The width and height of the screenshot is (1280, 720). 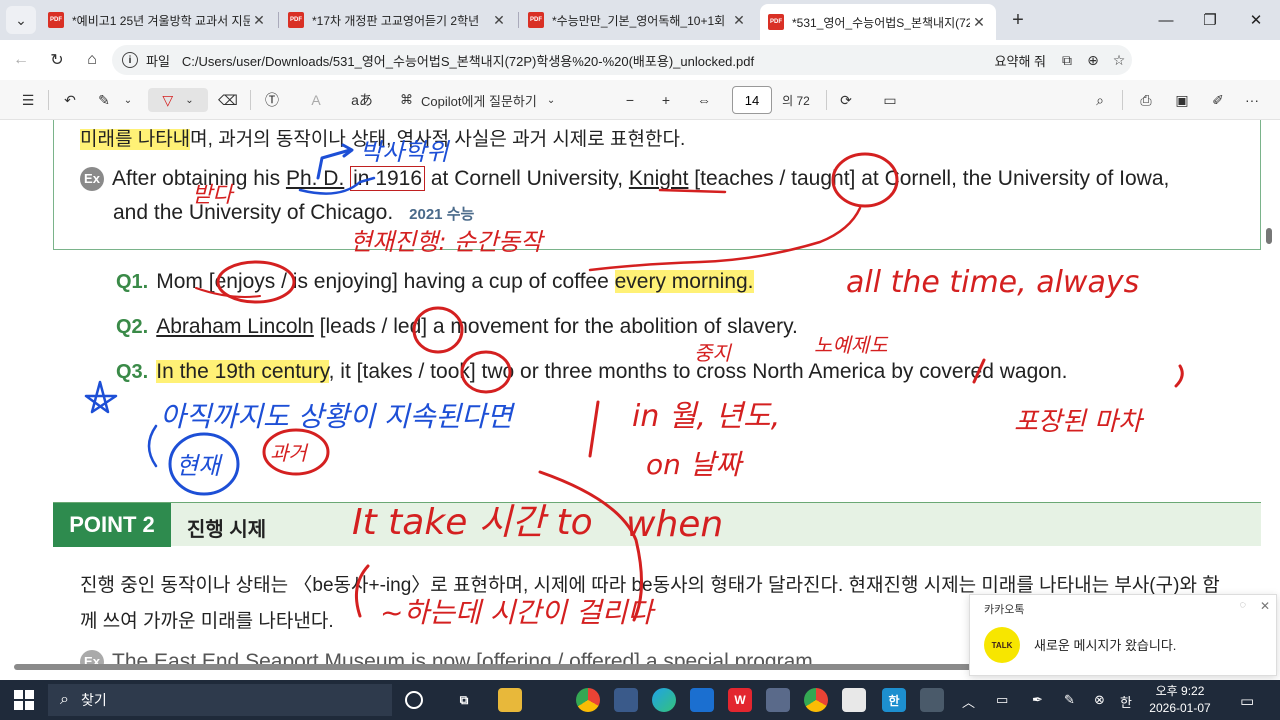 What do you see at coordinates (494, 667) in the screenshot?
I see `scrollbar-thumb` at bounding box center [494, 667].